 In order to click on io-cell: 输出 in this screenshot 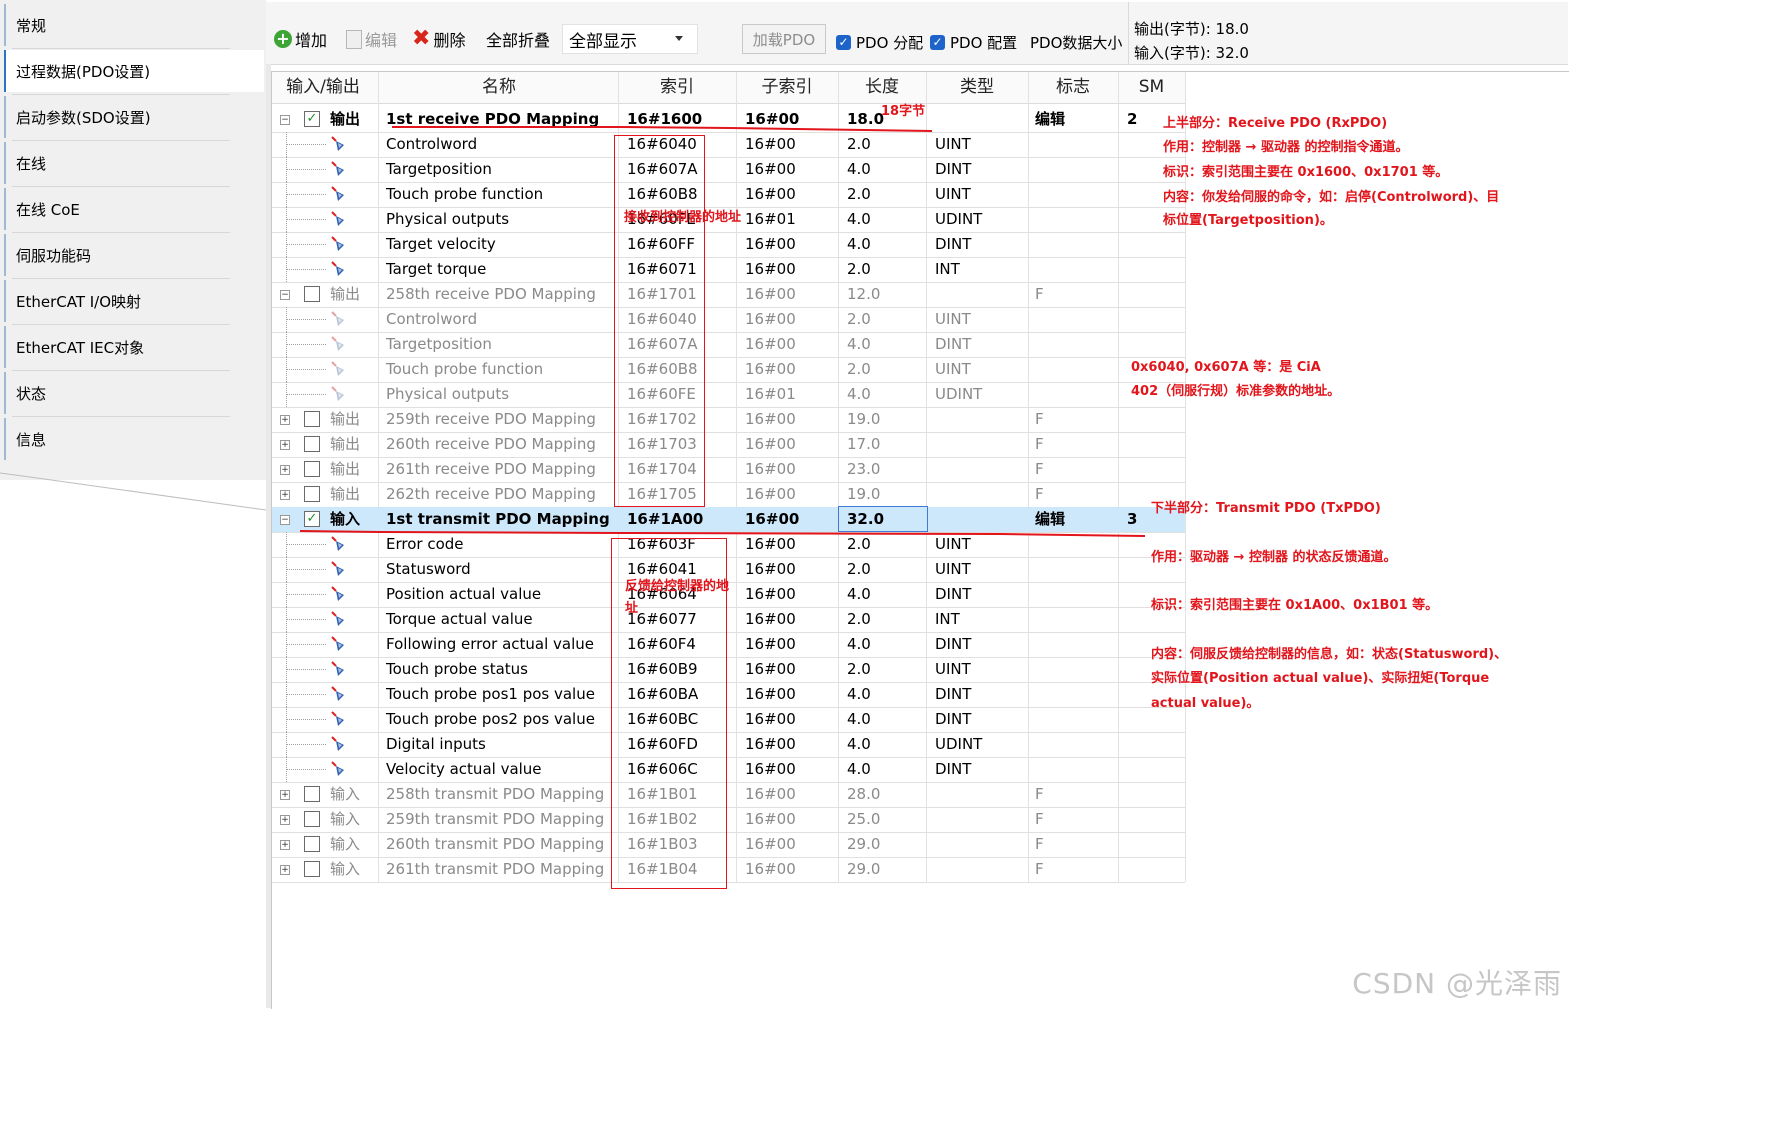, I will do `click(345, 419)`.